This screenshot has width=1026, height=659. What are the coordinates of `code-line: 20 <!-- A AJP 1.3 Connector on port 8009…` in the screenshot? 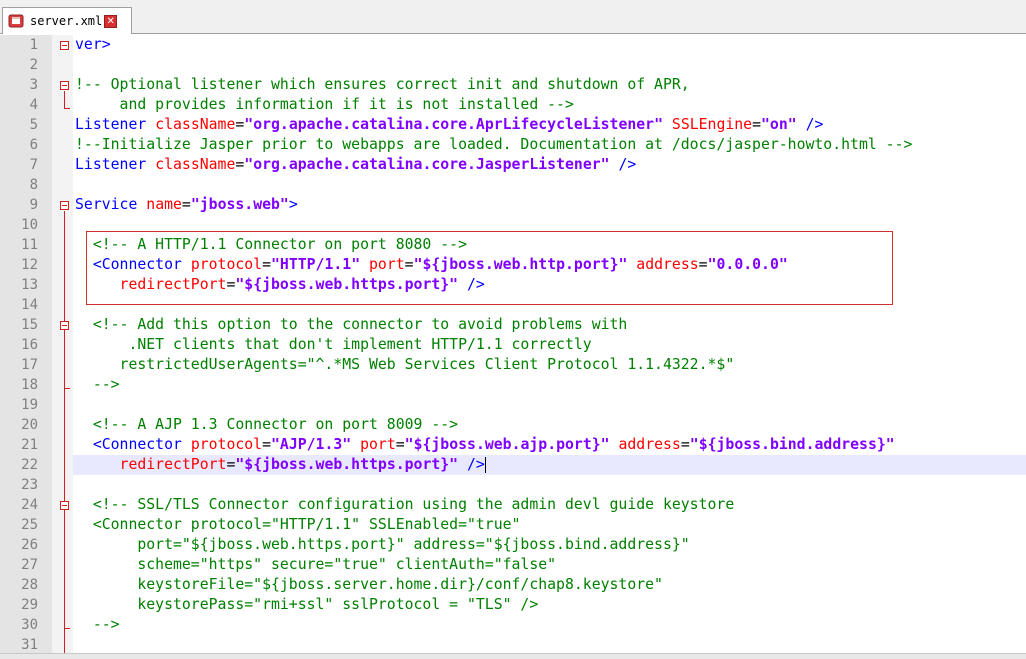 It's located at (513, 425).